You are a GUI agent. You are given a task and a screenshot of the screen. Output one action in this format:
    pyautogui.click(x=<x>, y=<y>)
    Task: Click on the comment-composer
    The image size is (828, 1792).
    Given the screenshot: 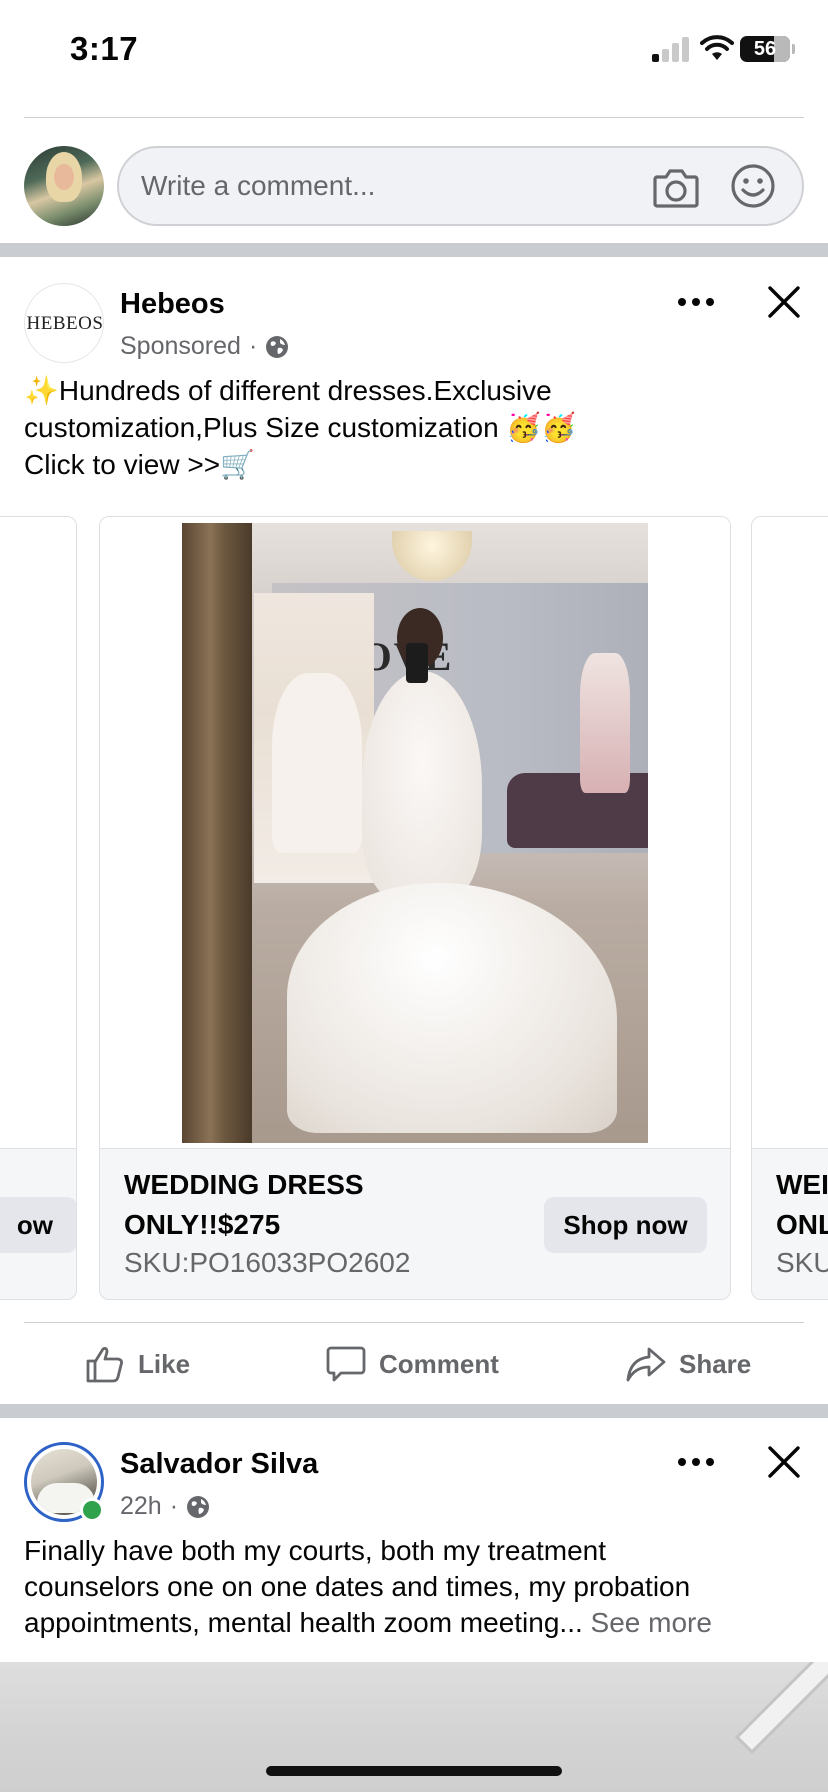 What is the action you would take?
    pyautogui.click(x=460, y=186)
    